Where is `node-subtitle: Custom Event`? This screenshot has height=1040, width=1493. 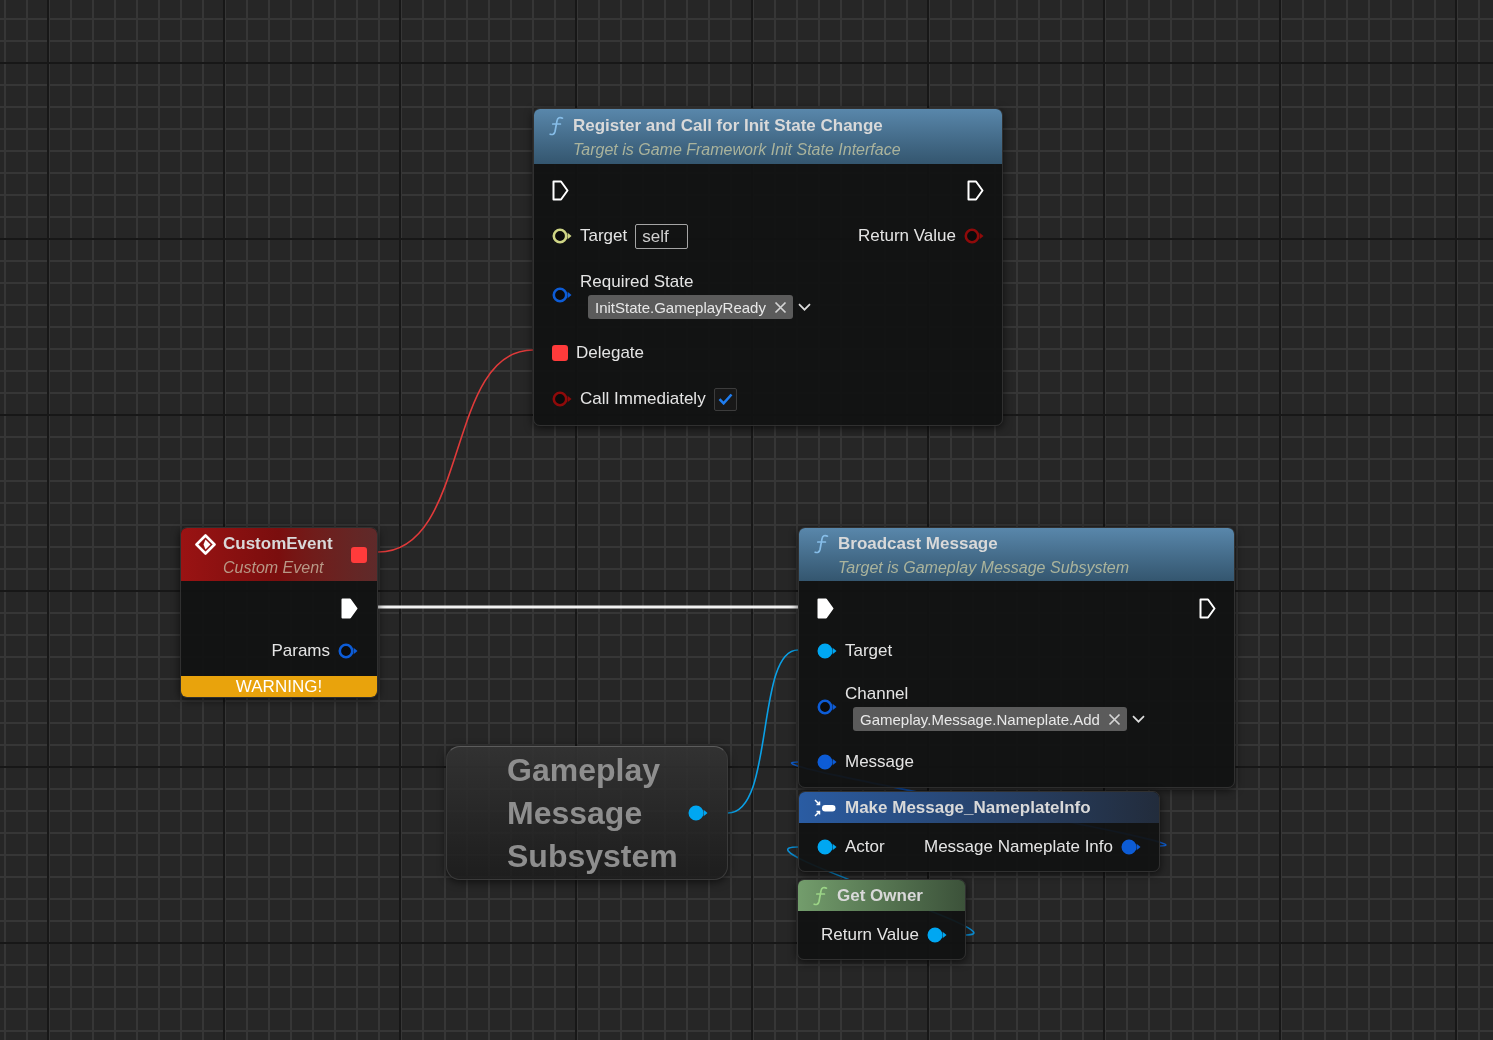
node-subtitle: Custom Event is located at coordinates (274, 568).